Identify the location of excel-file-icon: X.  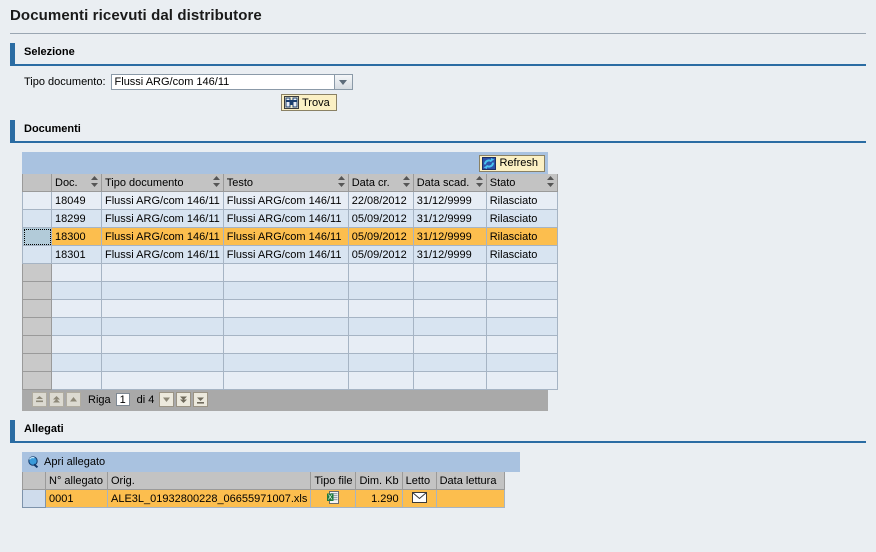
(333, 498).